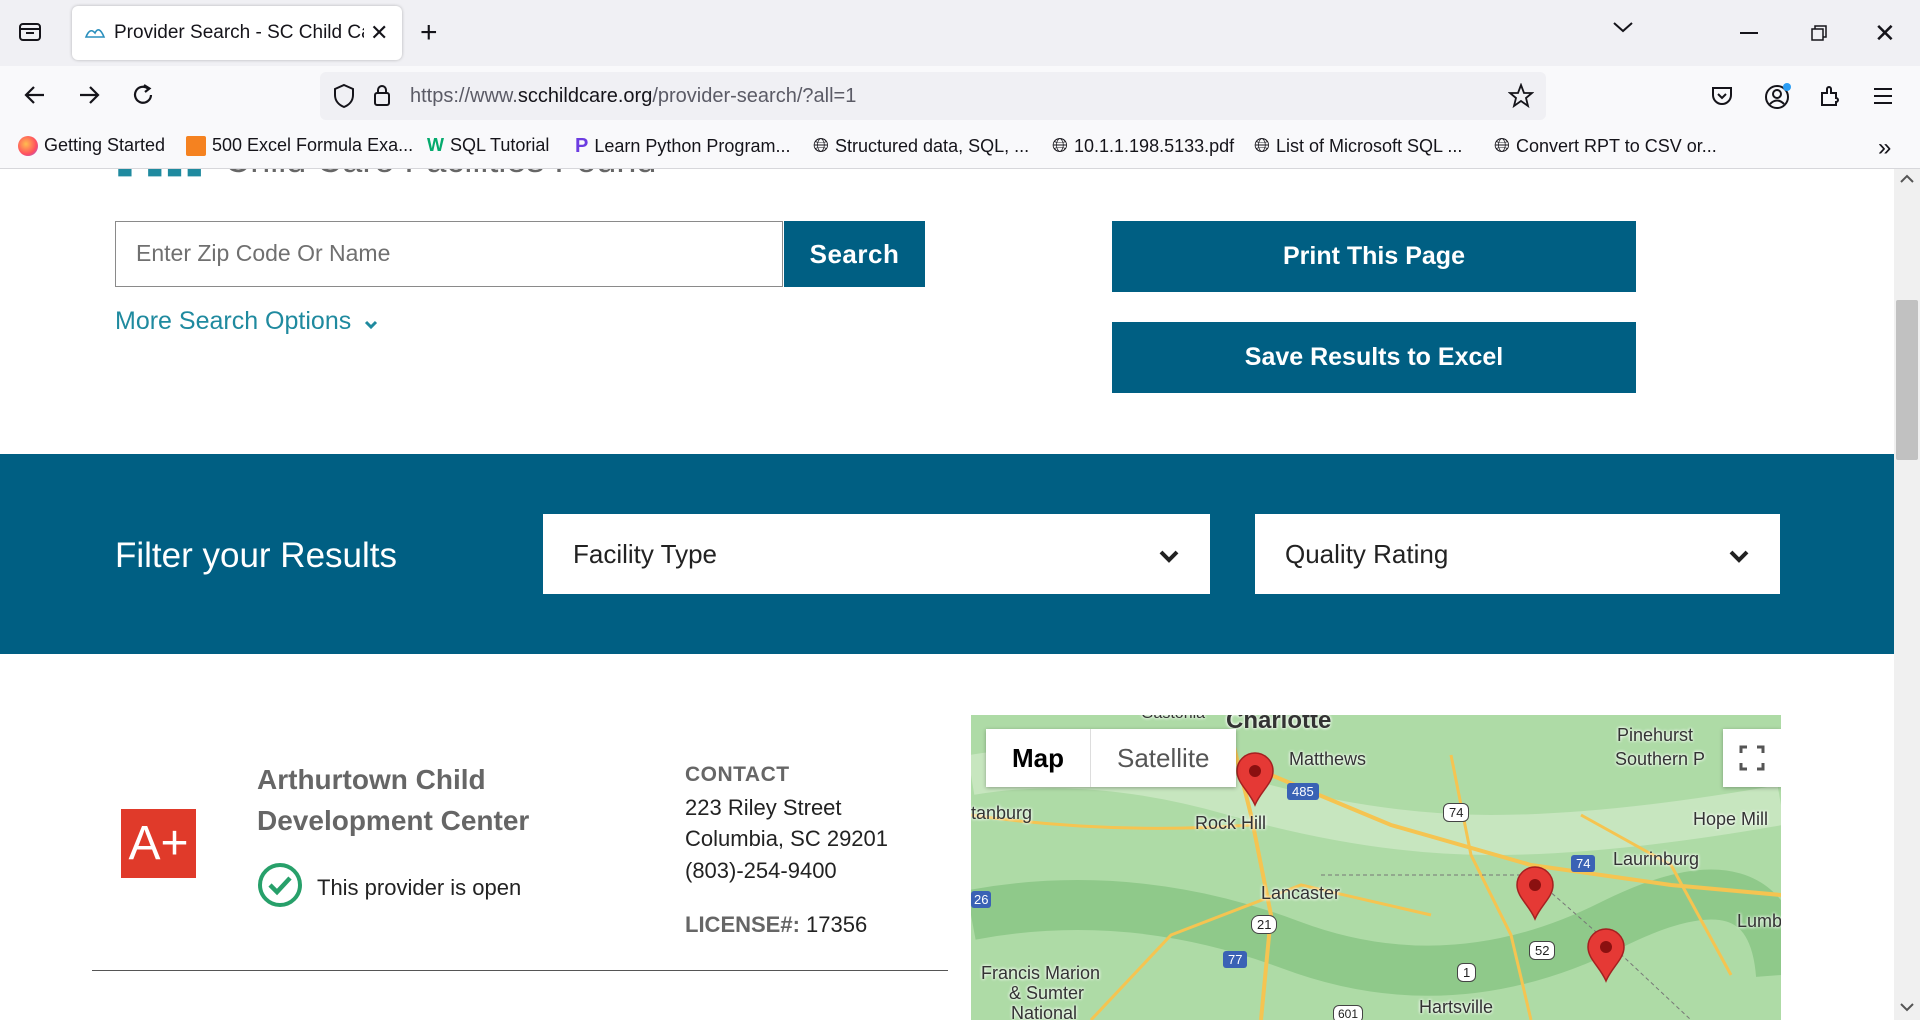  What do you see at coordinates (344, 98) in the screenshot?
I see `tracking-protection-icon` at bounding box center [344, 98].